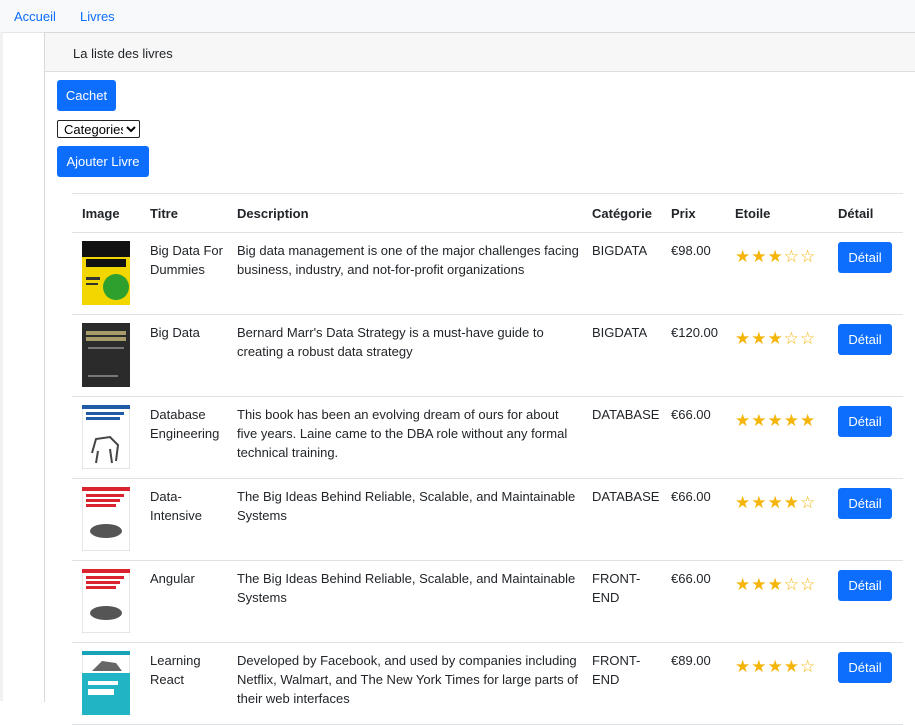 Image resolution: width=915 pixels, height=725 pixels. Describe the element at coordinates (1, 366) in the screenshot. I see `left-rail` at that location.